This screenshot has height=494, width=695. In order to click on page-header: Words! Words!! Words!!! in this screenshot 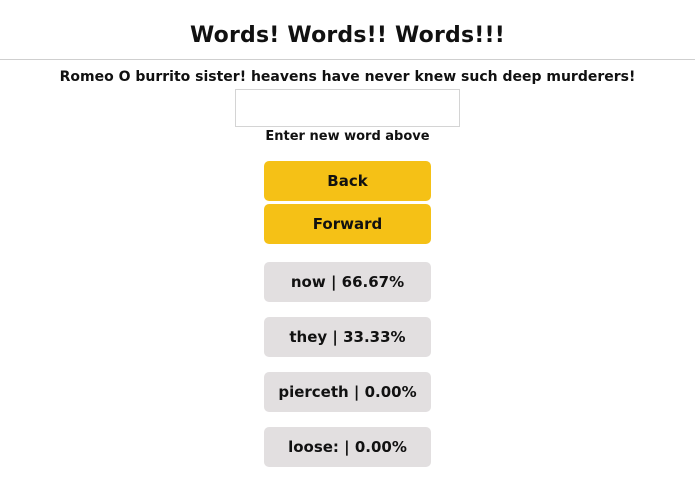, I will do `click(347, 30)`.